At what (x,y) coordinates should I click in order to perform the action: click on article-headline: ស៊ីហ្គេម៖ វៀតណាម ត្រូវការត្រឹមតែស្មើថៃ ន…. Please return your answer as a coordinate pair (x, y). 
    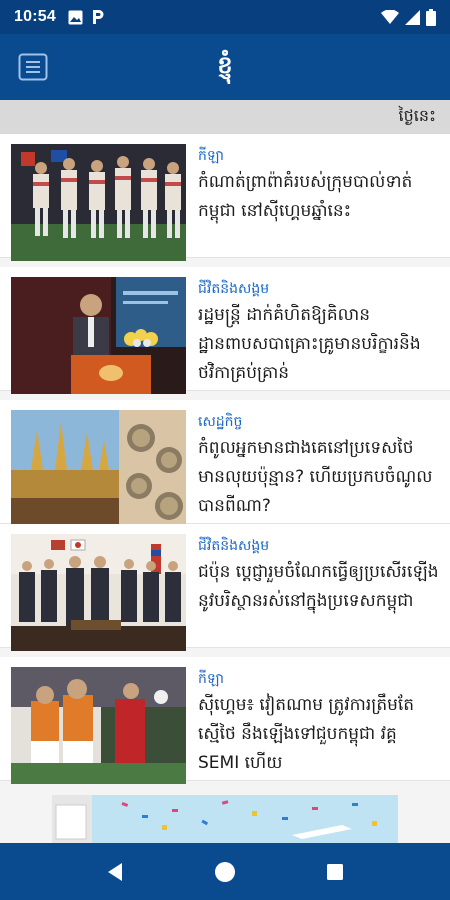
    Looking at the image, I should click on (319, 734).